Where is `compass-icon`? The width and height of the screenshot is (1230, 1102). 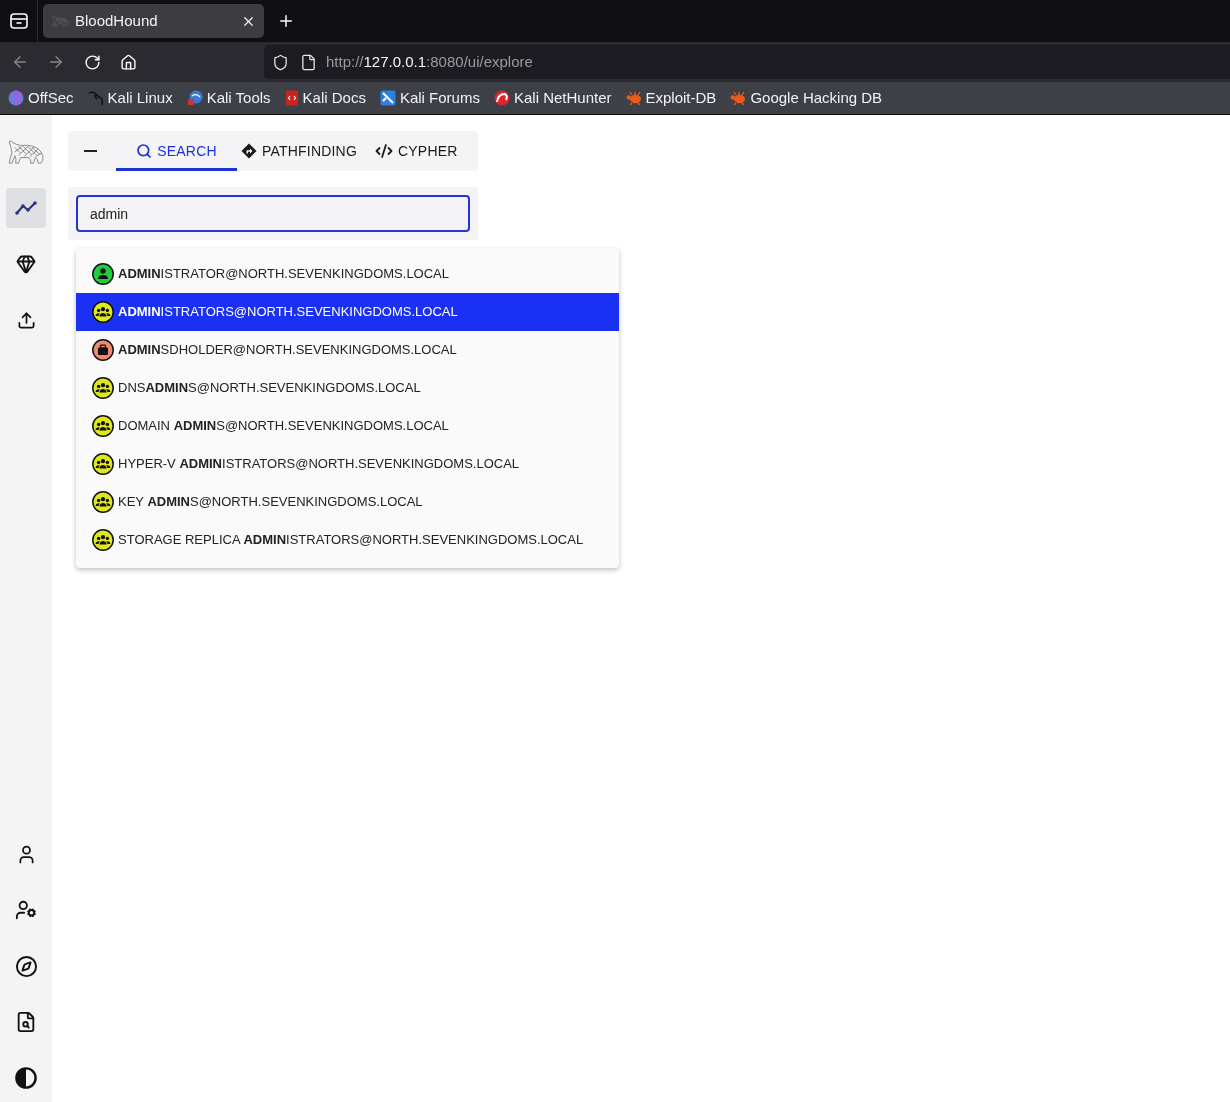
compass-icon is located at coordinates (26, 966).